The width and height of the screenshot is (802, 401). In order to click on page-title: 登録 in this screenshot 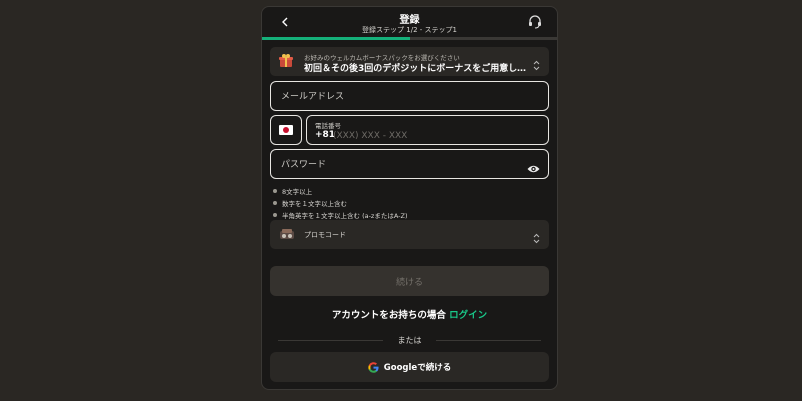, I will do `click(409, 20)`.